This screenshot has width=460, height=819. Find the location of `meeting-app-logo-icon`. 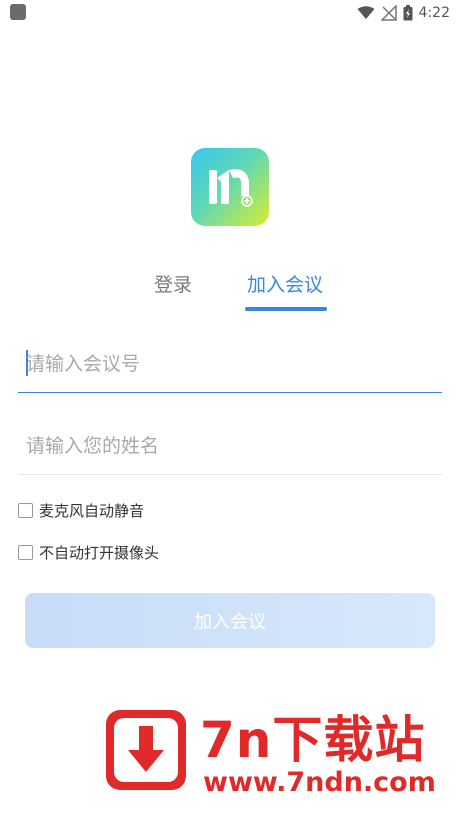

meeting-app-logo-icon is located at coordinates (230, 187).